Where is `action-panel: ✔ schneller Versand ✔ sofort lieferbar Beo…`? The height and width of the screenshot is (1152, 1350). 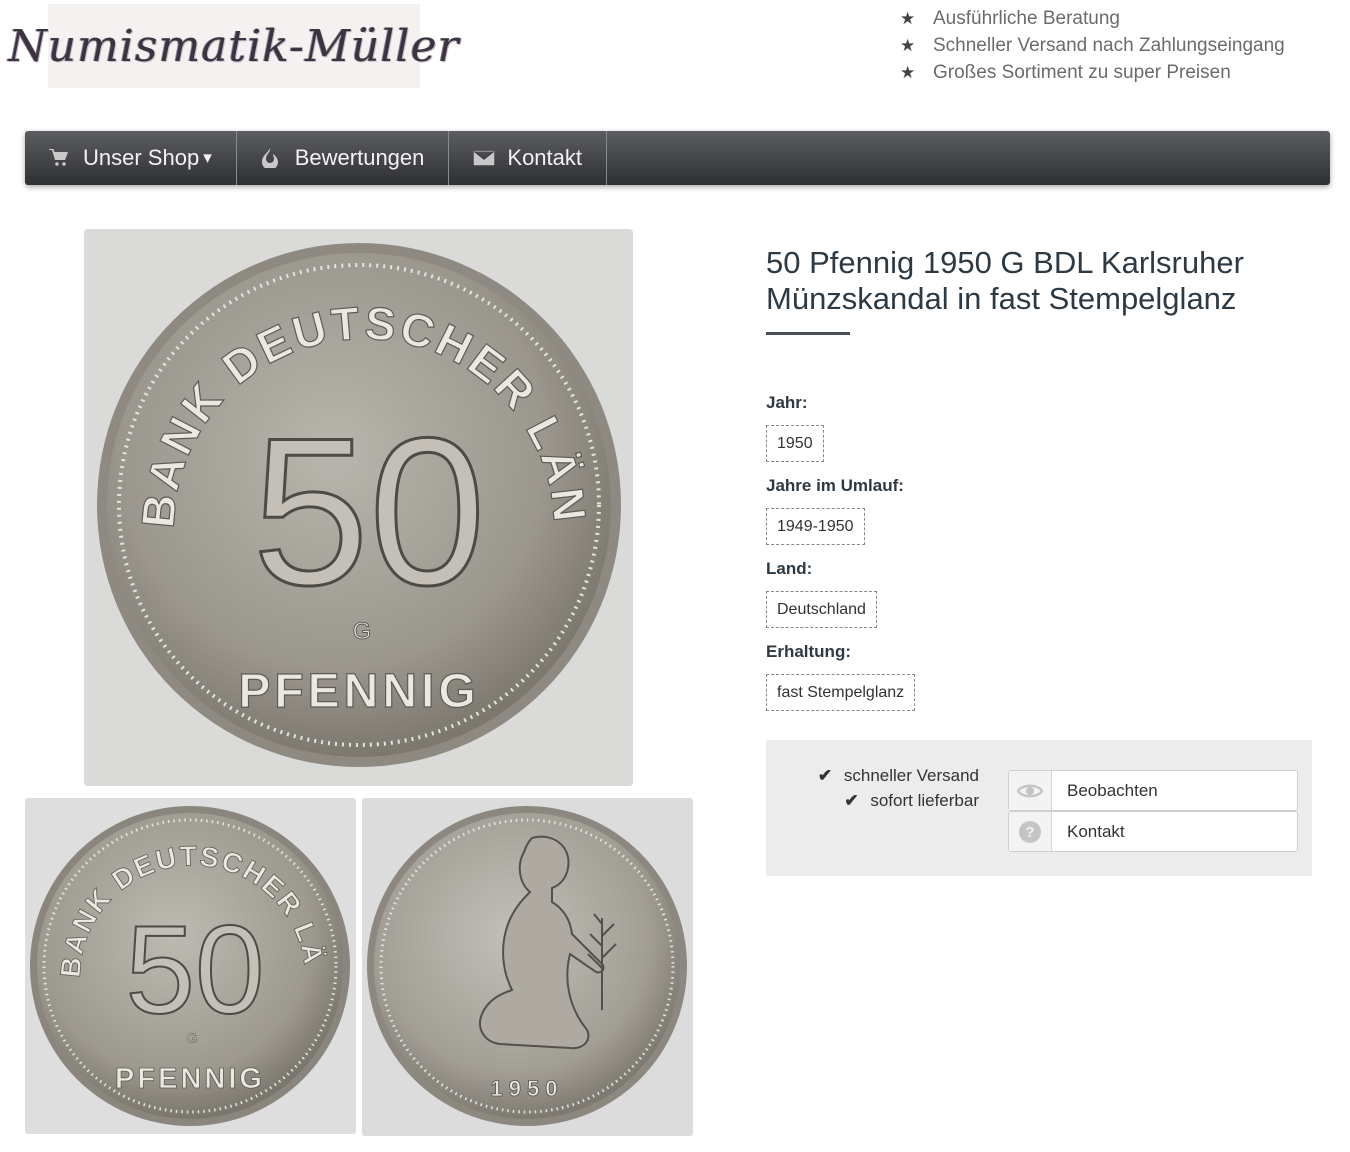 action-panel: ✔ schneller Versand ✔ sofort lieferbar Beo… is located at coordinates (1039, 808).